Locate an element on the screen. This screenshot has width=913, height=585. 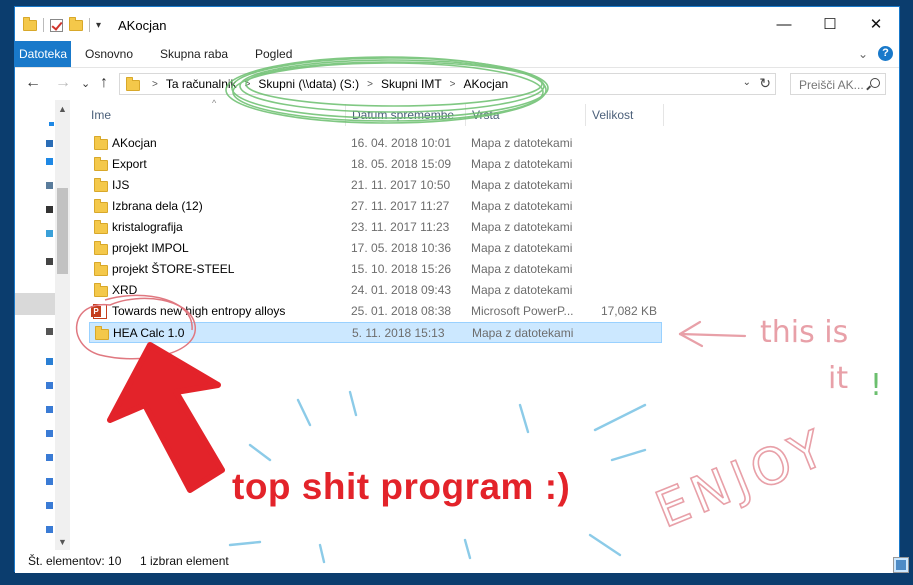
maximize-button: ☐ is located at coordinates (830, 24).